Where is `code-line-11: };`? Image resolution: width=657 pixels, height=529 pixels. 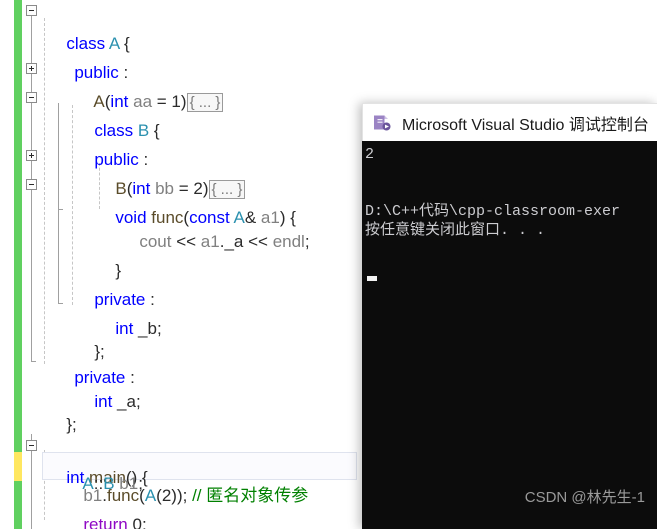 code-line-11: }; is located at coordinates (85, 334).